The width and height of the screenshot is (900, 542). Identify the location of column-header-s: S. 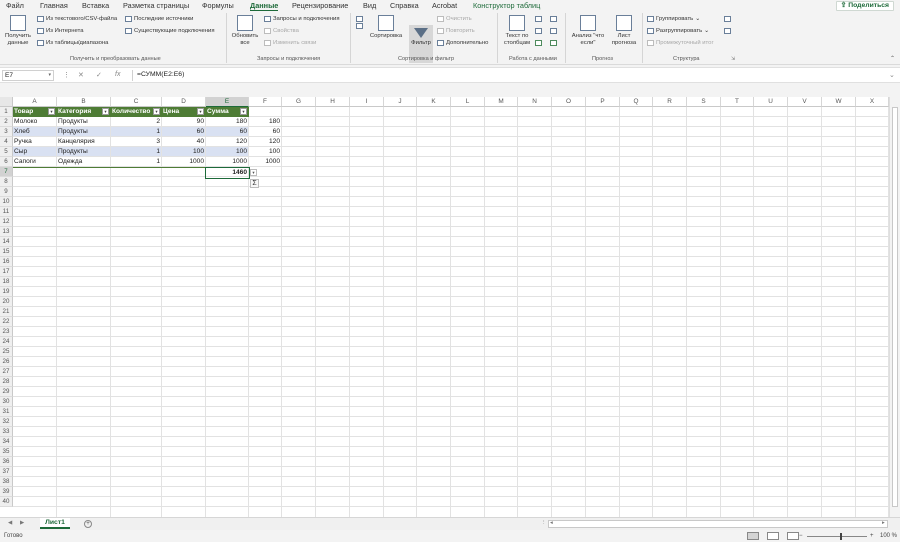
(704, 102).